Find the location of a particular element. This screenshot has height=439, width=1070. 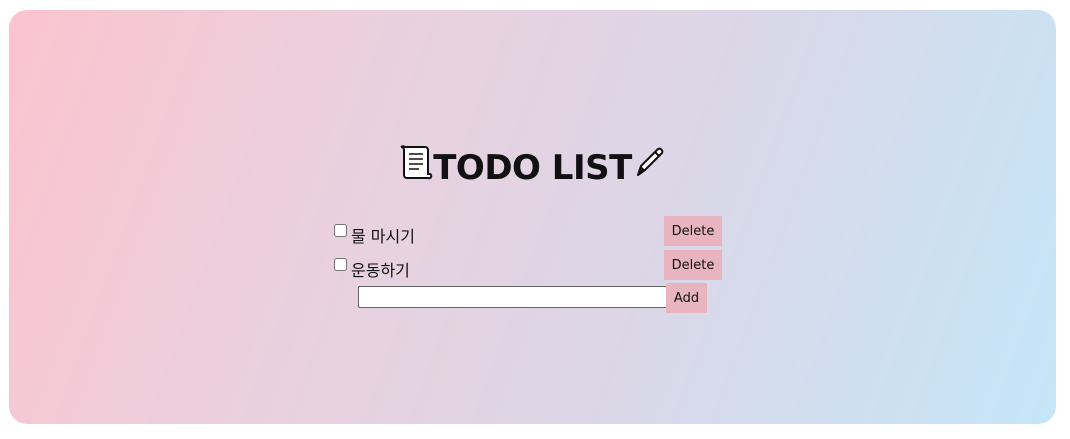

title-text: TODO LIST is located at coordinates (532, 168).